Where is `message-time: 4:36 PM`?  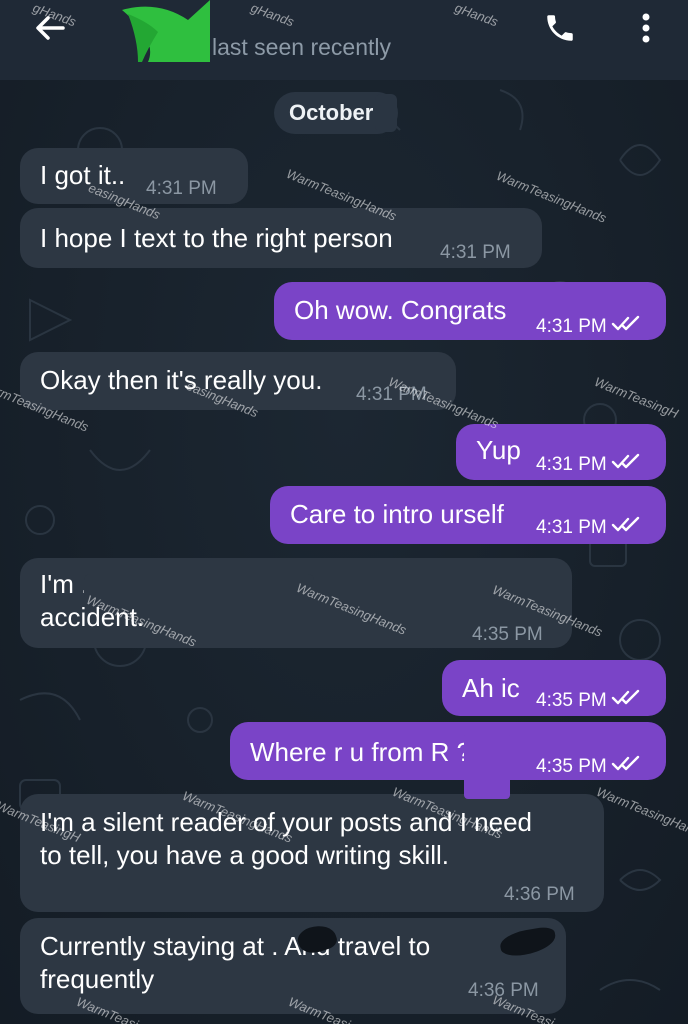 message-time: 4:36 PM is located at coordinates (539, 894).